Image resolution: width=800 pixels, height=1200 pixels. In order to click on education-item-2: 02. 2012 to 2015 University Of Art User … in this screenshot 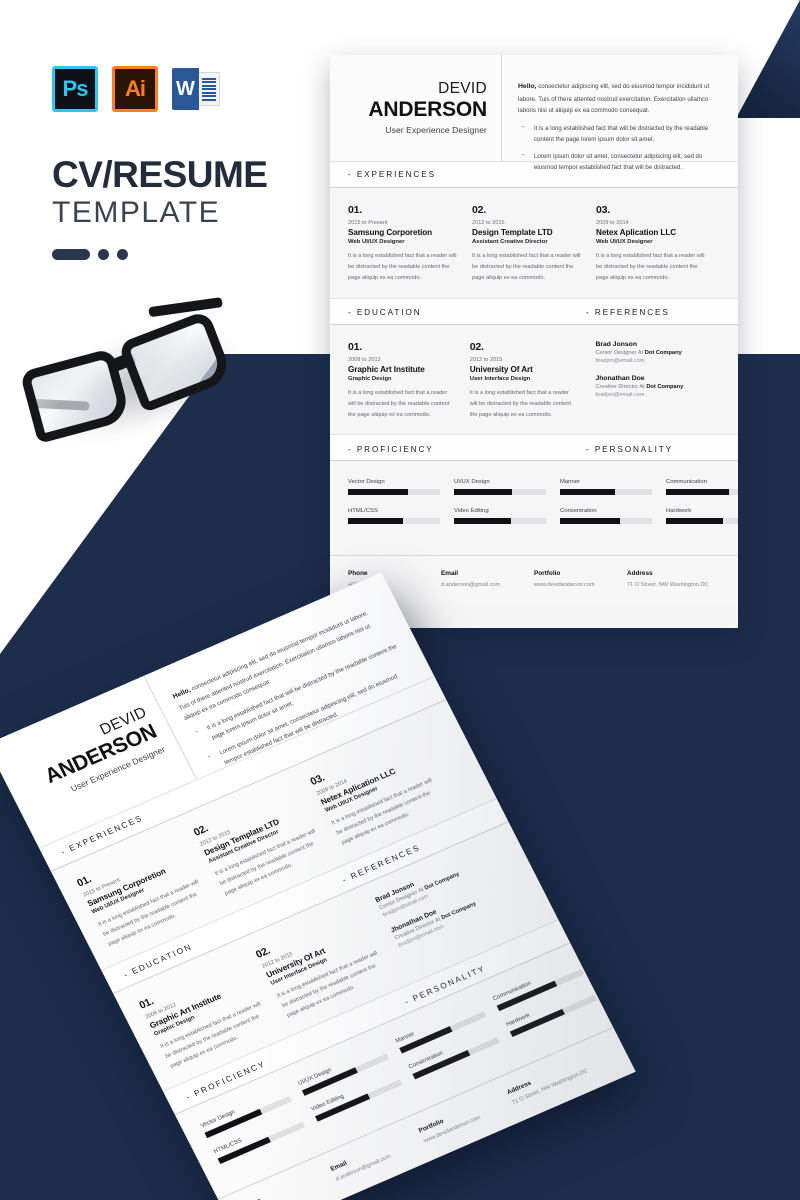, I will do `click(531, 381)`.